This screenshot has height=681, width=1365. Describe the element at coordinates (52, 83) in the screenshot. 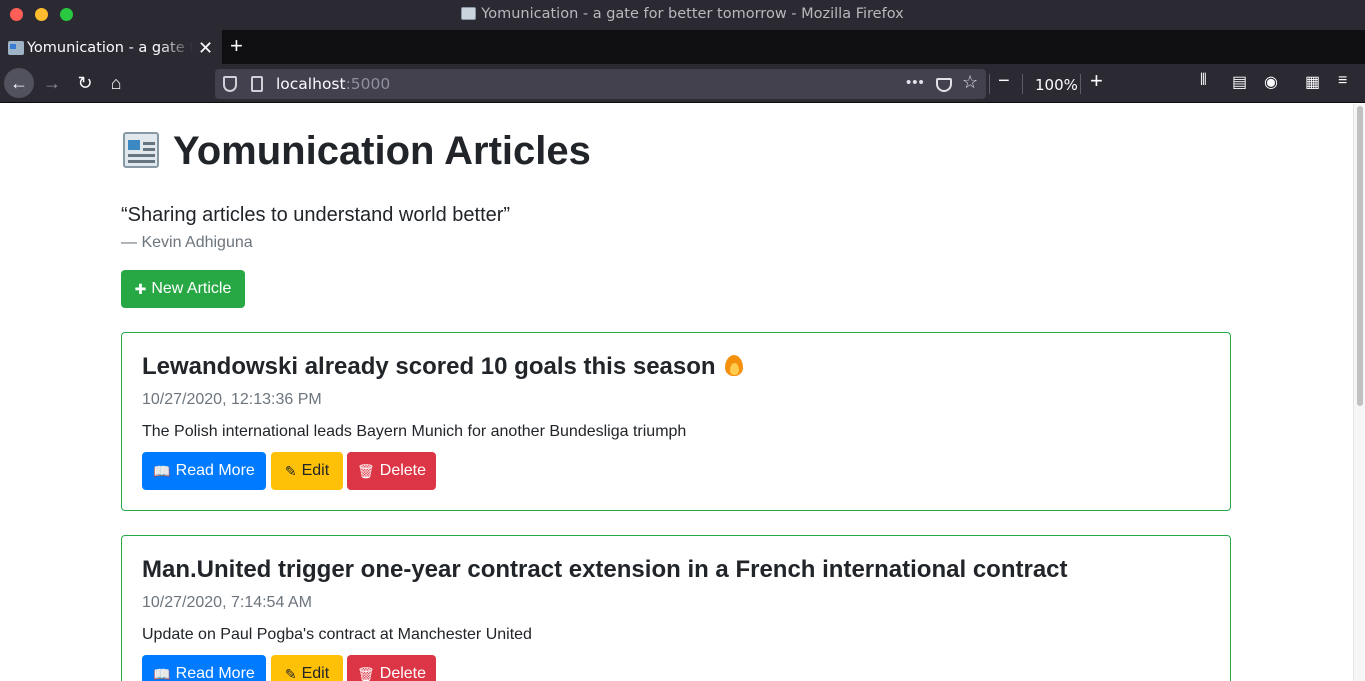

I see `forward-icon: →` at that location.